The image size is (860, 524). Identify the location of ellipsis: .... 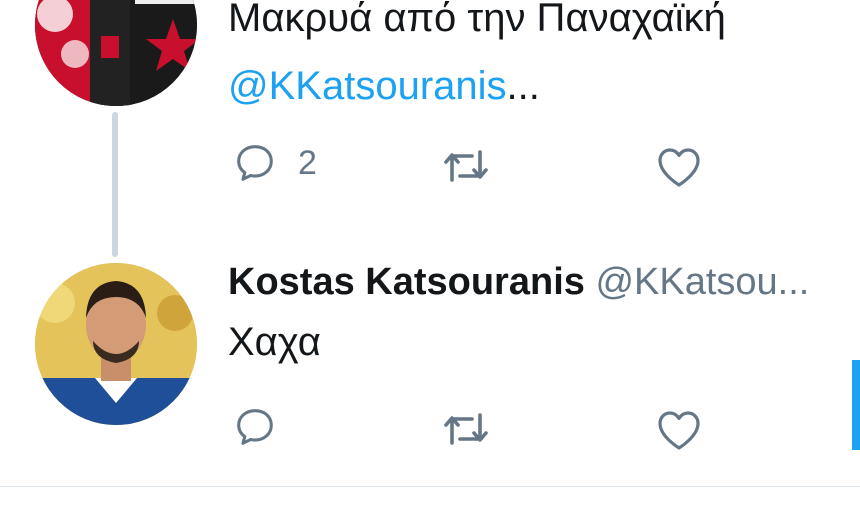
(523, 86).